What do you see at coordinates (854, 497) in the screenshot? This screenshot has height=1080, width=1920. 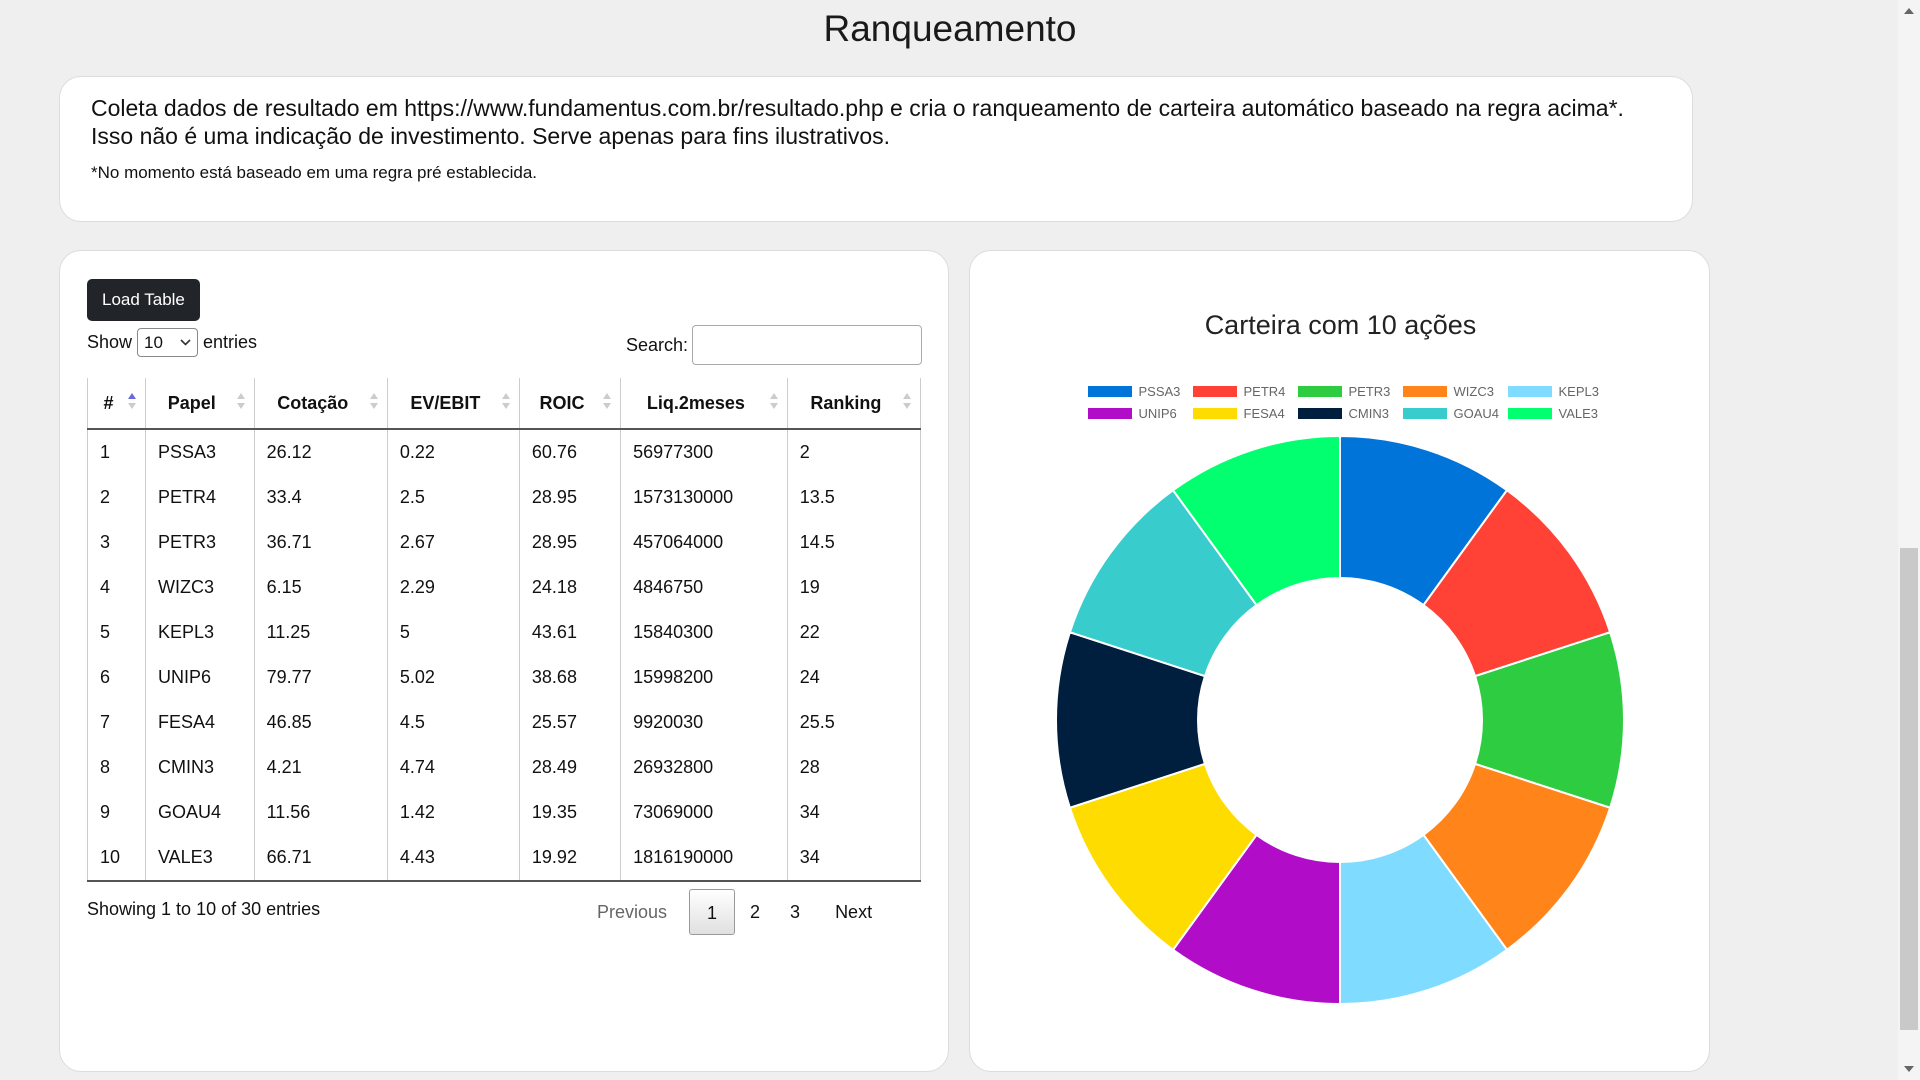 I see `table-cell: 13.5` at bounding box center [854, 497].